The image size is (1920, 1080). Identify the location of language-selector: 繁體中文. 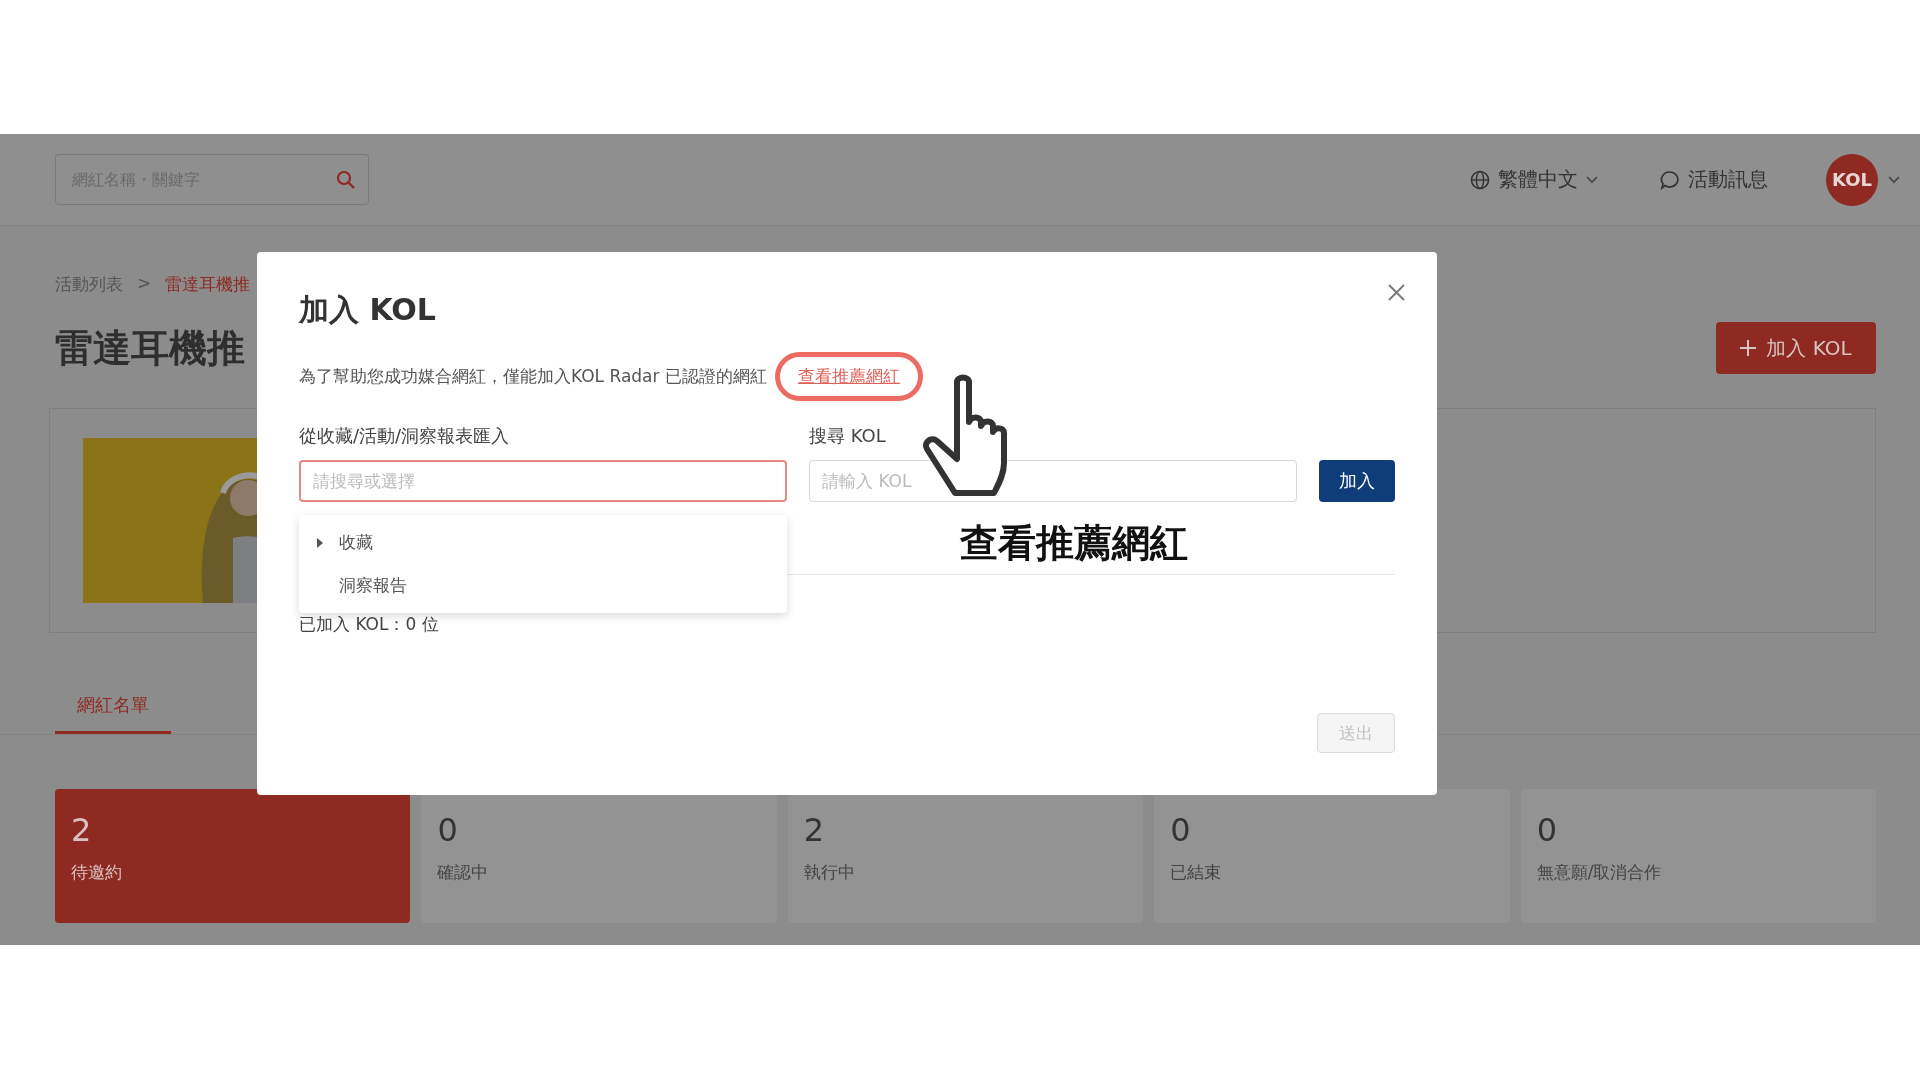
(1534, 179).